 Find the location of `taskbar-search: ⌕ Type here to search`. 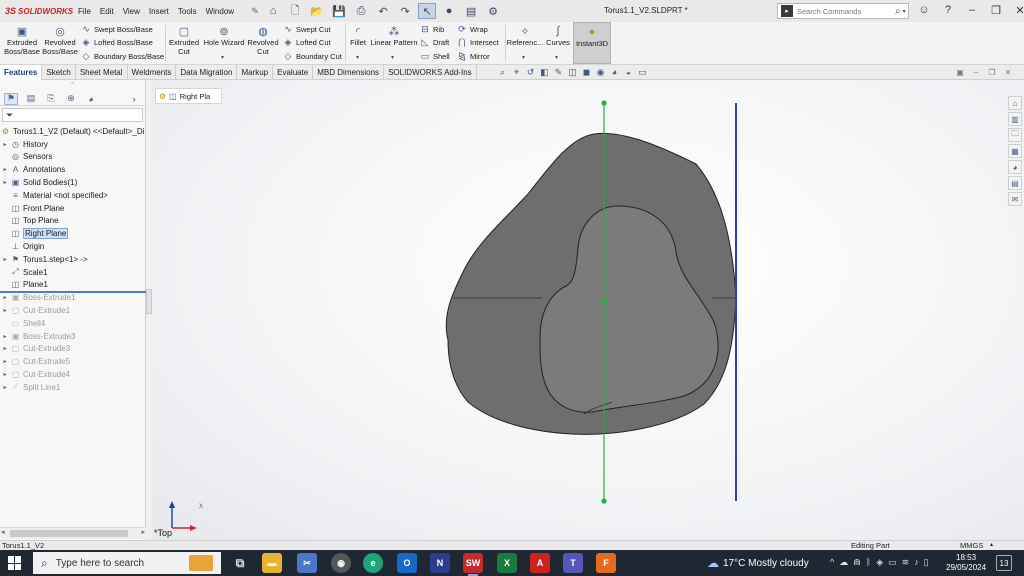

taskbar-search: ⌕ Type here to search is located at coordinates (127, 563).